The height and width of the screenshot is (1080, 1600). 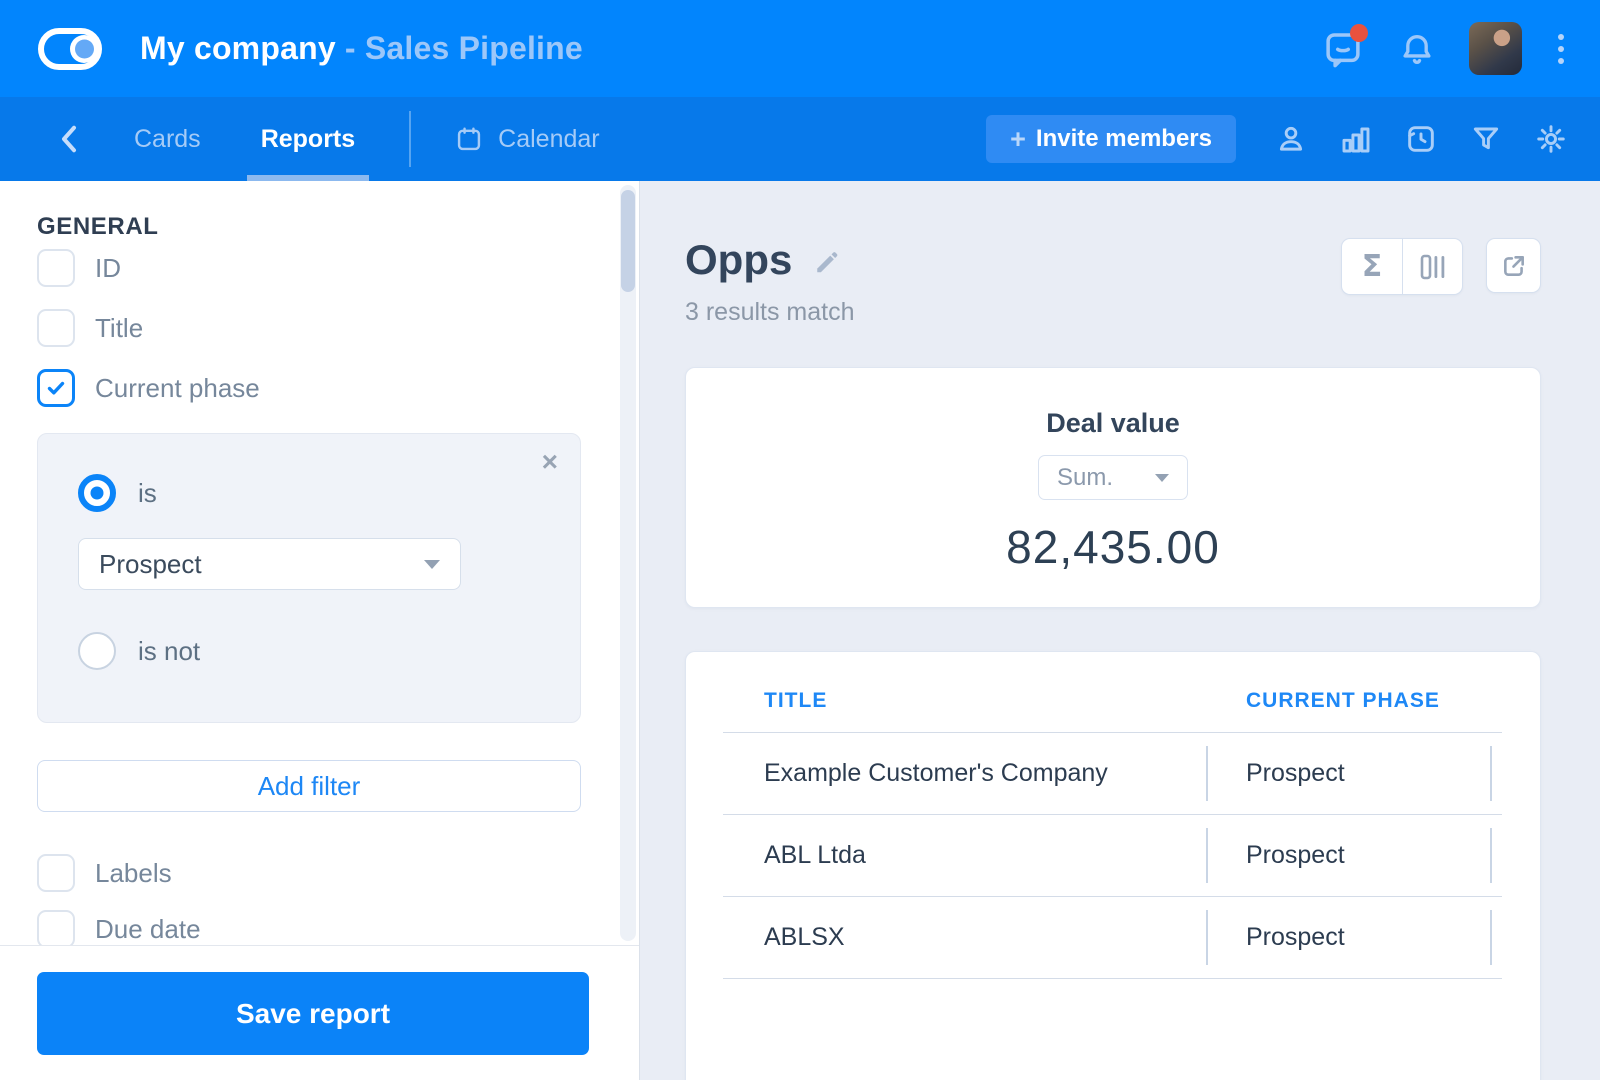 I want to click on sum-view-button: Σ, so click(x=1372, y=266).